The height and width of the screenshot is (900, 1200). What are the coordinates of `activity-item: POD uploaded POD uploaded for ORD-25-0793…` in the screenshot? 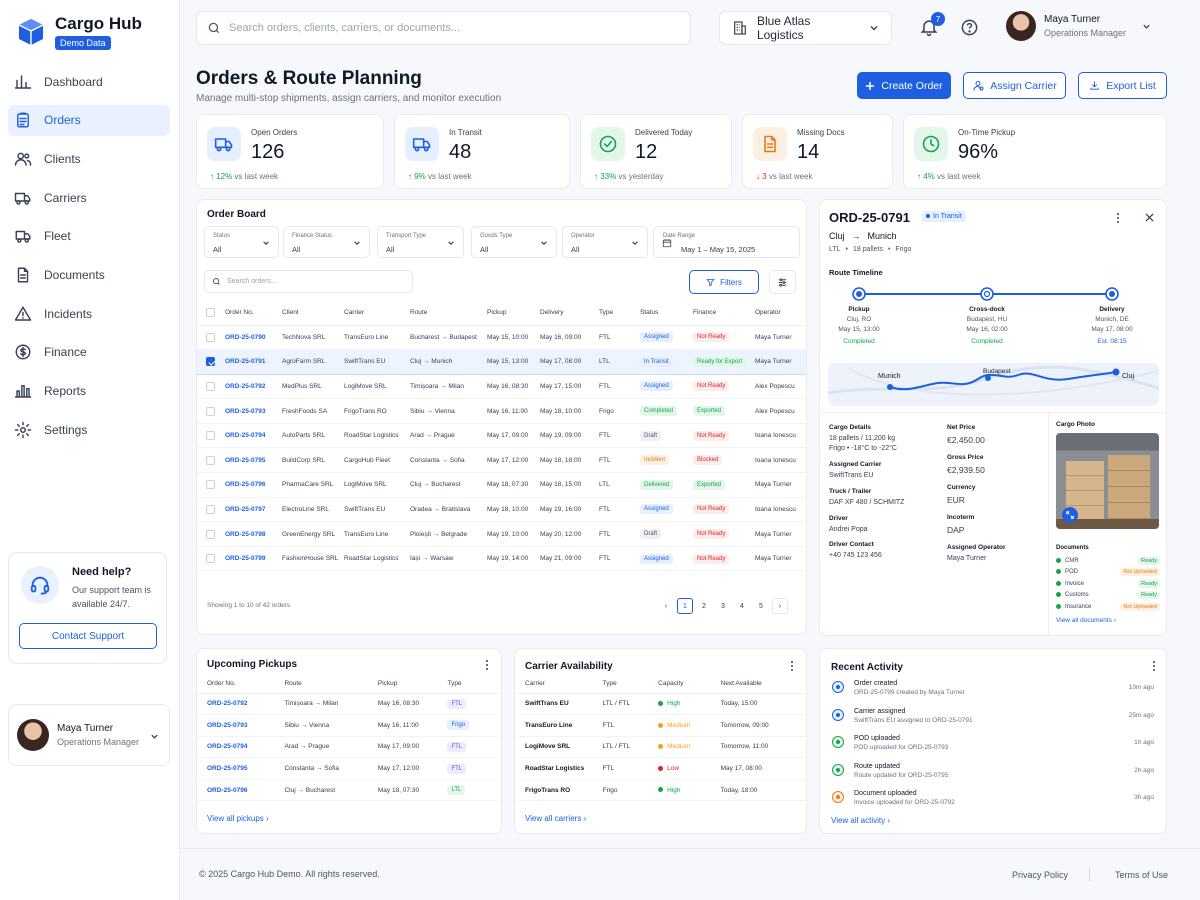 It's located at (993, 743).